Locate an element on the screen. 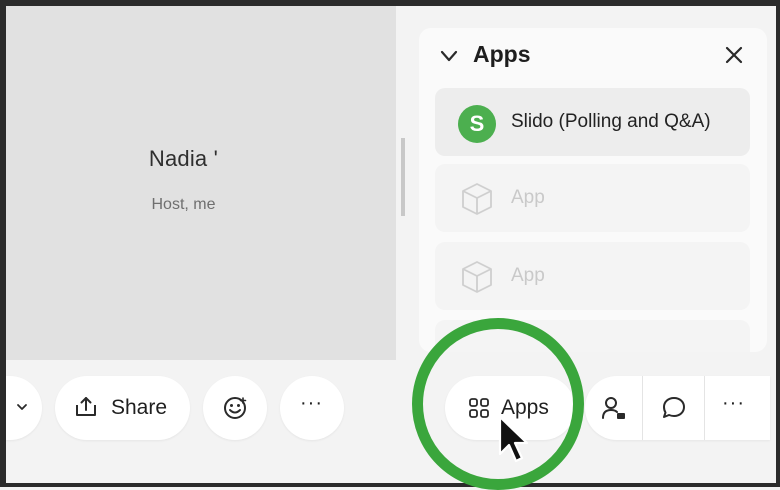 Image resolution: width=780 pixels, height=490 pixels. app-item-slido: S Slido (Polling and Q&A) is located at coordinates (592, 122).